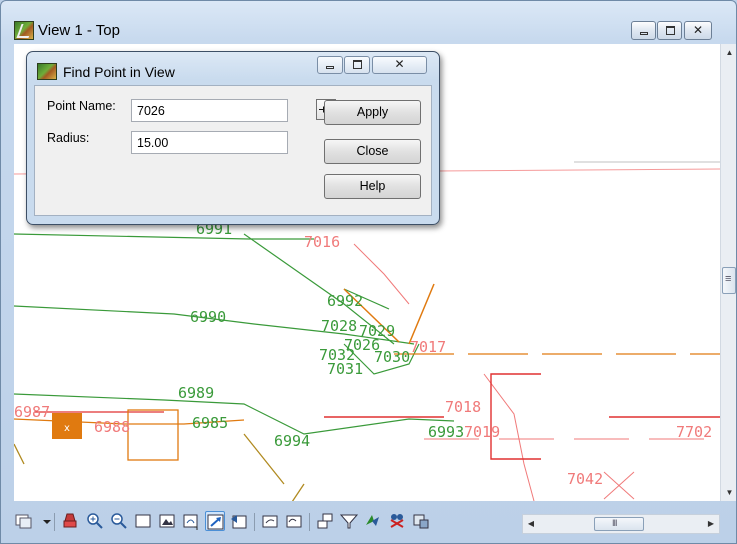 The height and width of the screenshot is (544, 737). What do you see at coordinates (298, 492) in the screenshot?
I see `olive-line-b` at bounding box center [298, 492].